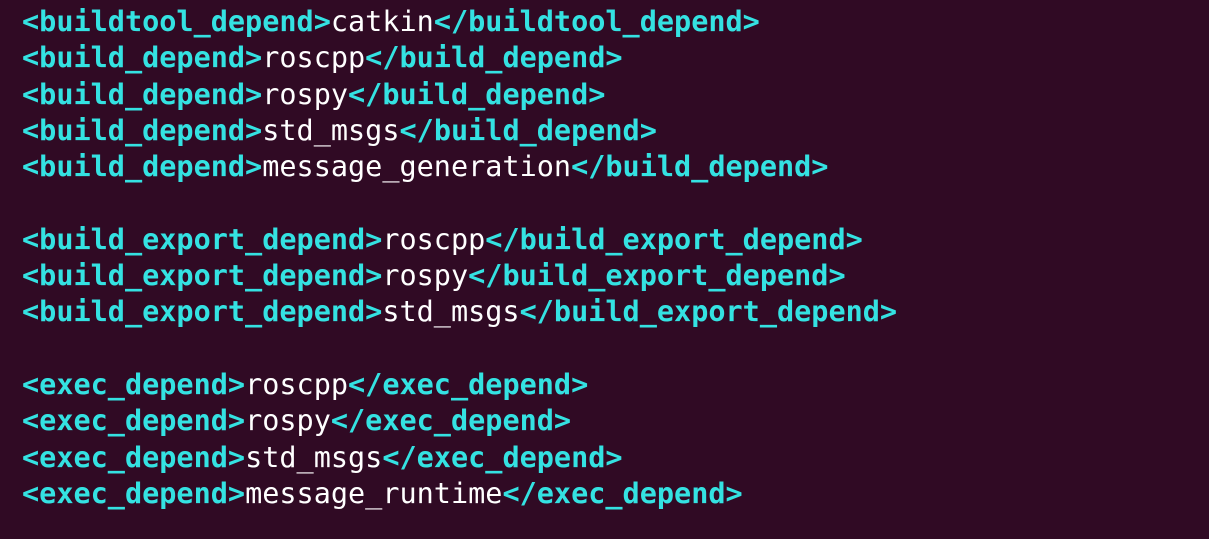 The image size is (1209, 539). What do you see at coordinates (615, 421) in the screenshot?
I see `code-line: <exec_depend>rospy</exec_depend>` at bounding box center [615, 421].